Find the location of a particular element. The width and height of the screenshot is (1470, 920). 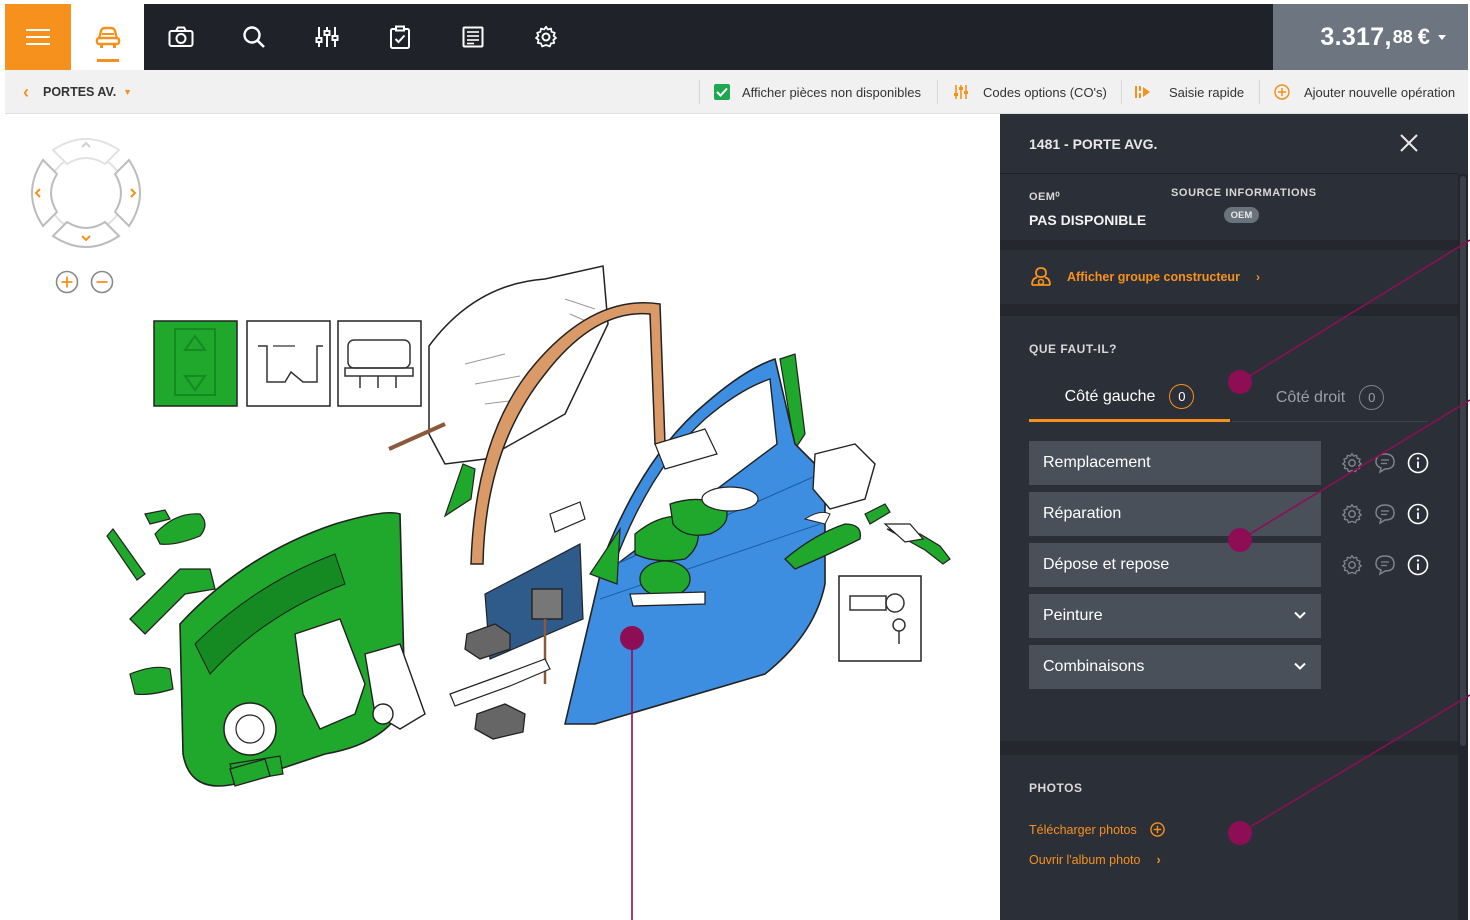

operation-paint-dropdown: Peinture is located at coordinates (1175, 616).